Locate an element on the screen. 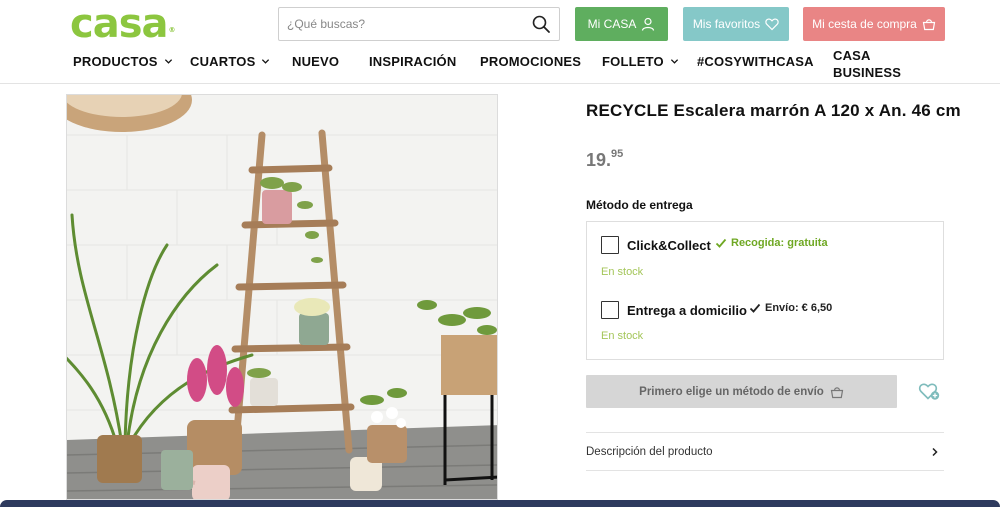 The image size is (1000, 507). heart-icon is located at coordinates (772, 24).